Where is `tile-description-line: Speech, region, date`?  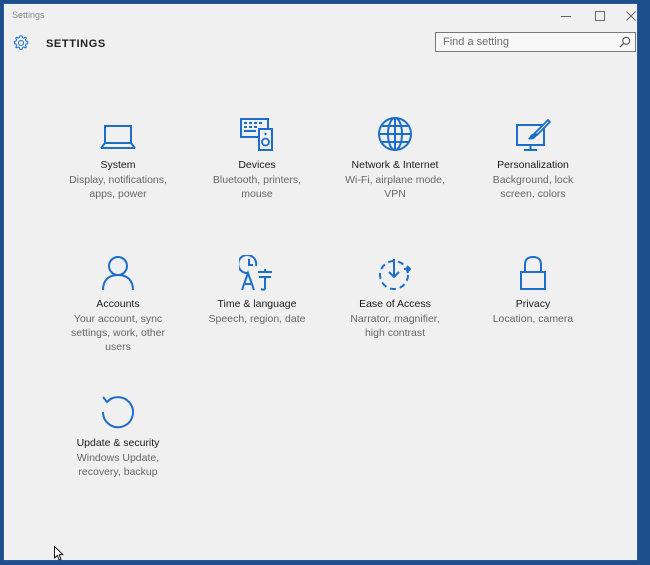
tile-description-line: Speech, region, date is located at coordinates (257, 319).